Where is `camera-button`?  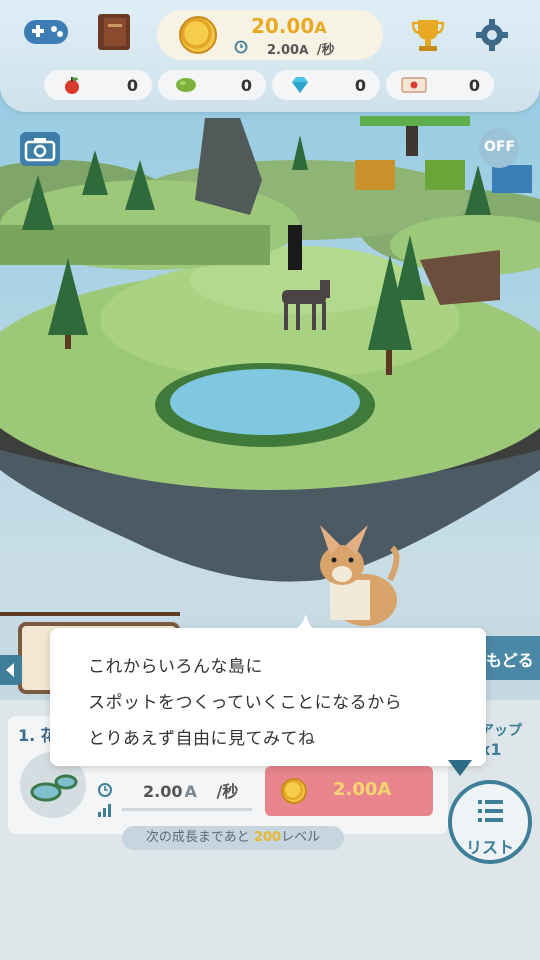
camera-button is located at coordinates (40, 149).